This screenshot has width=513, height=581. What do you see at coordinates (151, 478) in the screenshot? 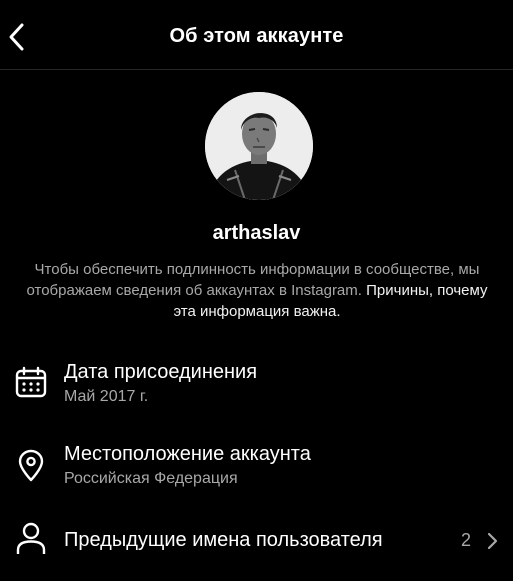
I see `account-location-value: Российская Федерация` at bounding box center [151, 478].